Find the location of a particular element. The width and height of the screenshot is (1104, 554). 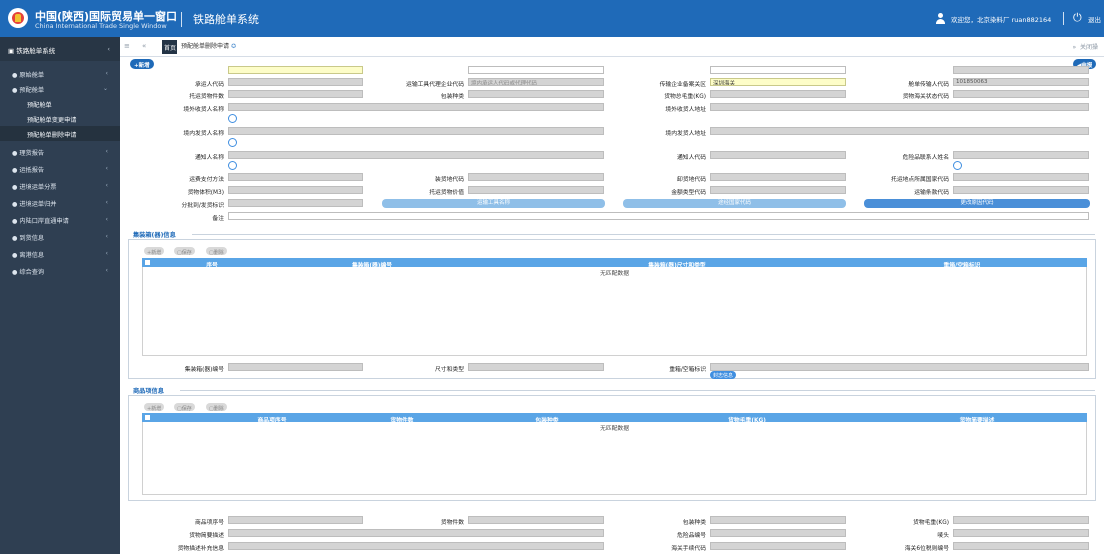

consign-country-field is located at coordinates (1021, 177).